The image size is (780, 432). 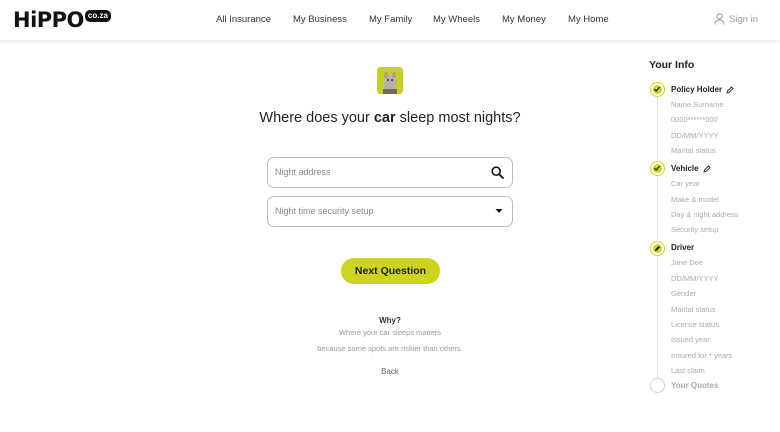 I want to click on policy-holder-step-check-icon, so click(x=657, y=89).